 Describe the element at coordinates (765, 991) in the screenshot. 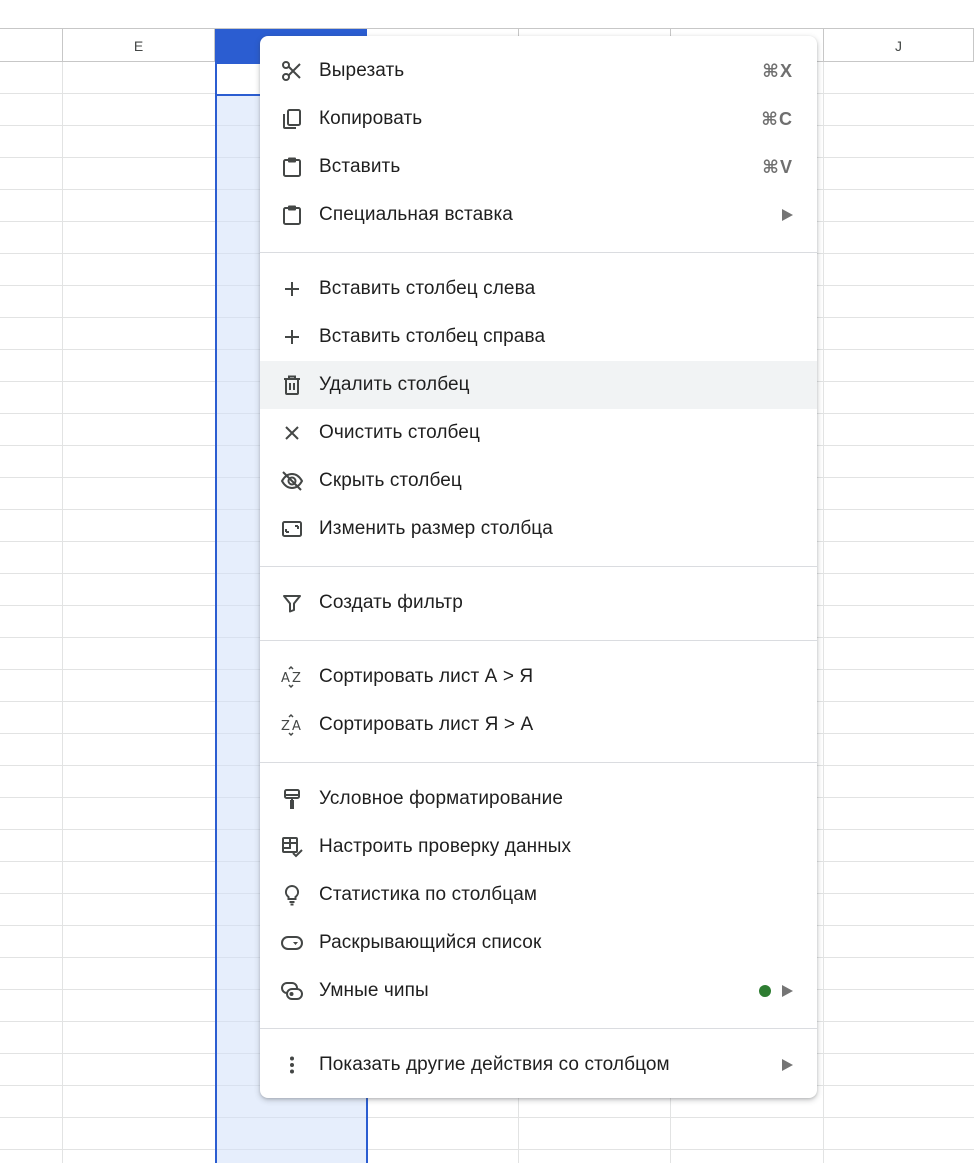

I see `new-badge-dot` at that location.